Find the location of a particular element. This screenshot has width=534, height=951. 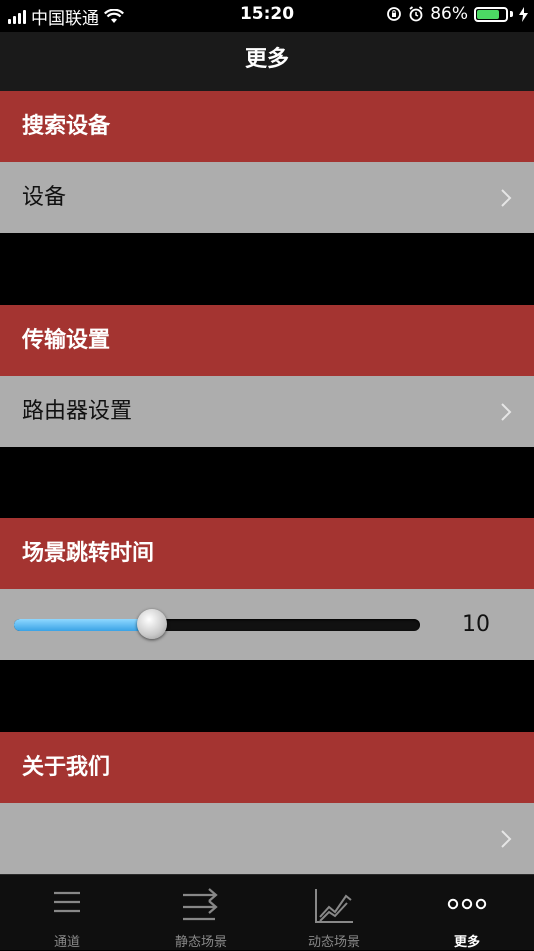

nav-bar: 更多 is located at coordinates (267, 61).